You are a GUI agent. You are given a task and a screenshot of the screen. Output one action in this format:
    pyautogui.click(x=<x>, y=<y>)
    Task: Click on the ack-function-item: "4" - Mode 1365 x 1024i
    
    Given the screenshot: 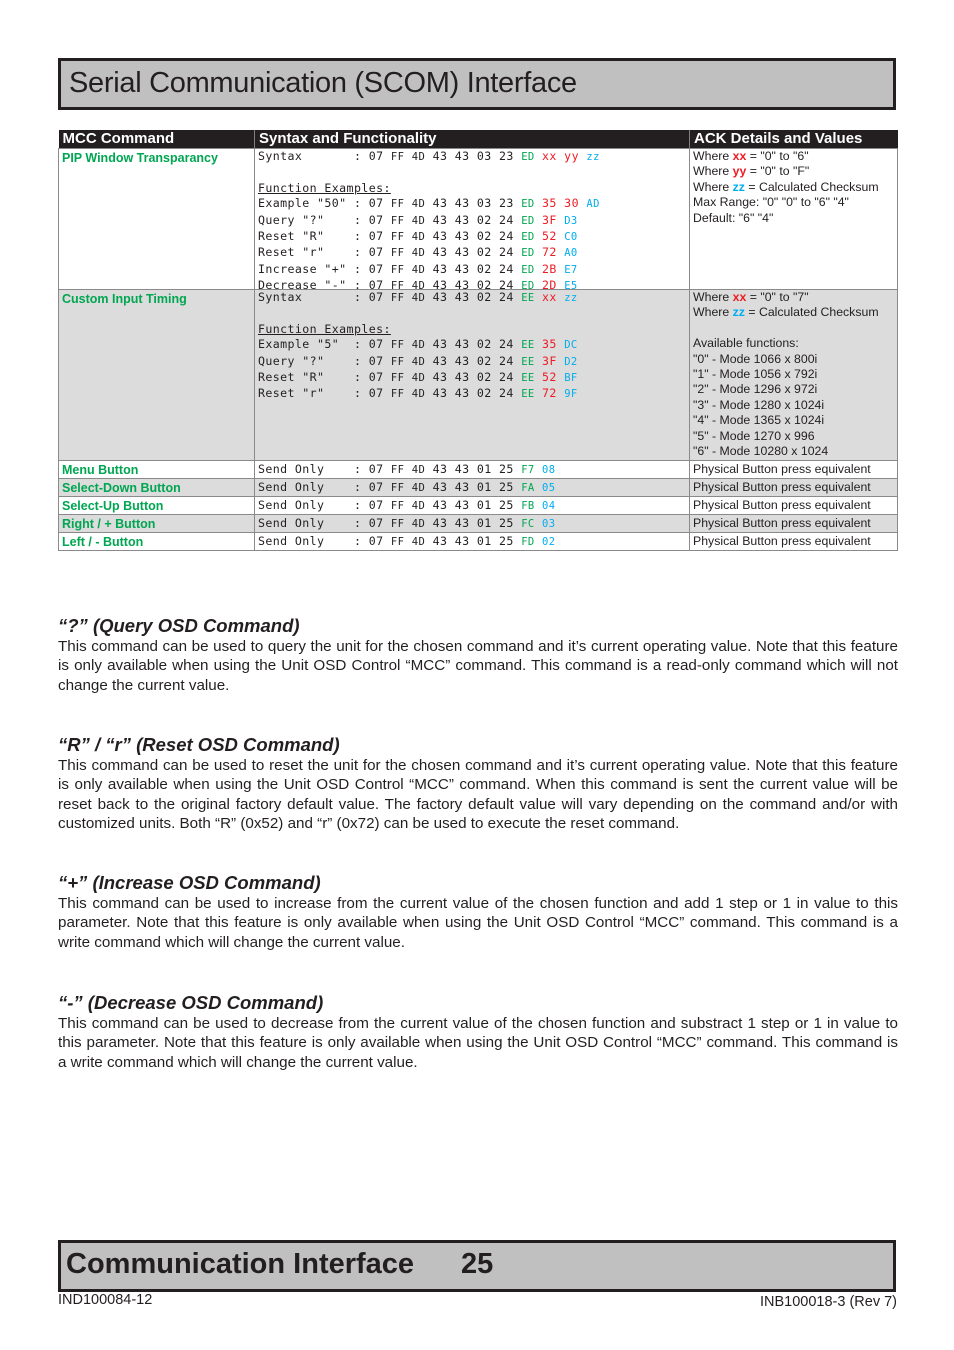 What is the action you would take?
    pyautogui.click(x=759, y=420)
    